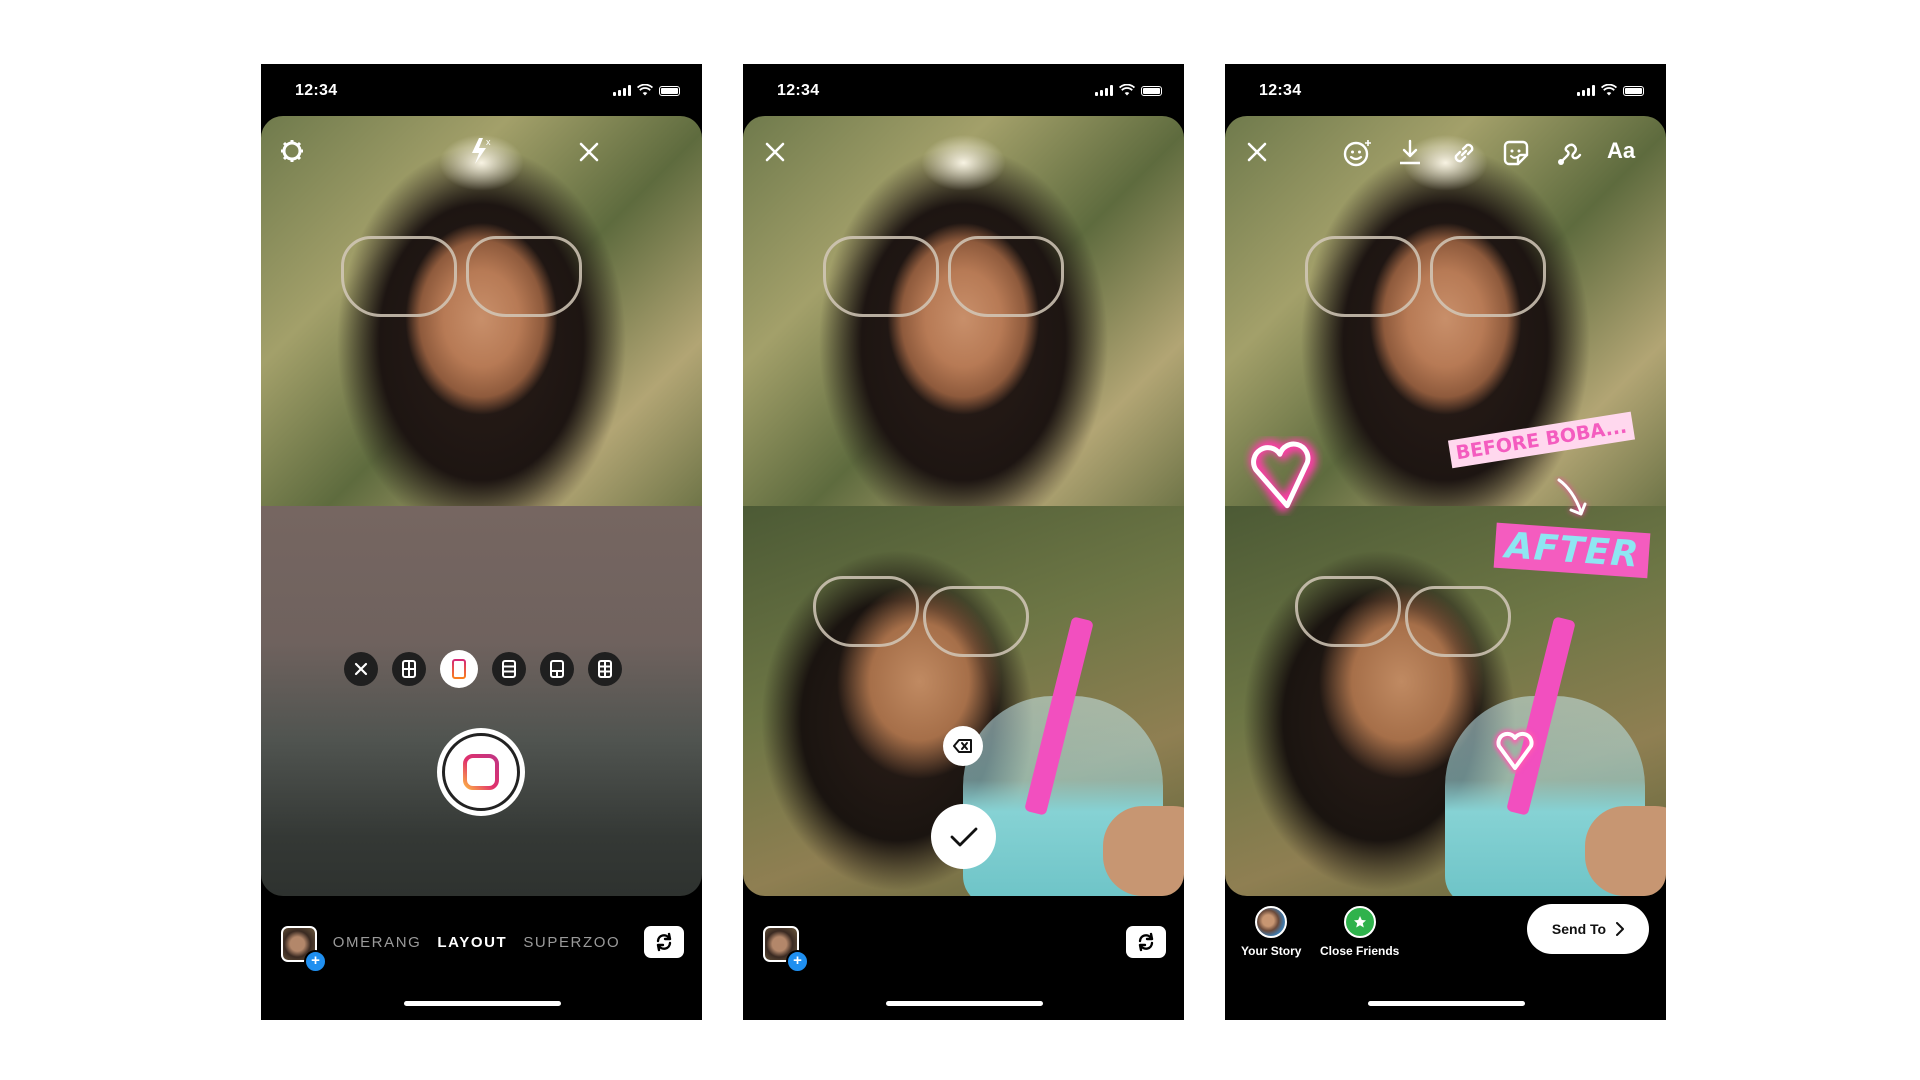 The height and width of the screenshot is (1080, 1920). I want to click on confirm-layout-button, so click(963, 836).